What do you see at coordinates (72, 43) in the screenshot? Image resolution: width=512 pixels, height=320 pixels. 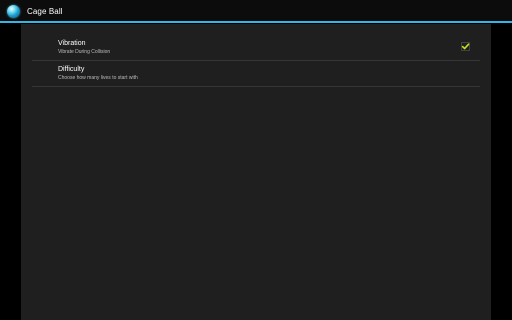 I see `vibration-title: Vibration` at bounding box center [72, 43].